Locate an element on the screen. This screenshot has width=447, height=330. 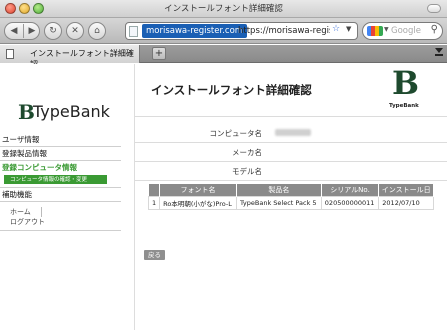
logout-link: ログアウト is located at coordinates (65, 222).